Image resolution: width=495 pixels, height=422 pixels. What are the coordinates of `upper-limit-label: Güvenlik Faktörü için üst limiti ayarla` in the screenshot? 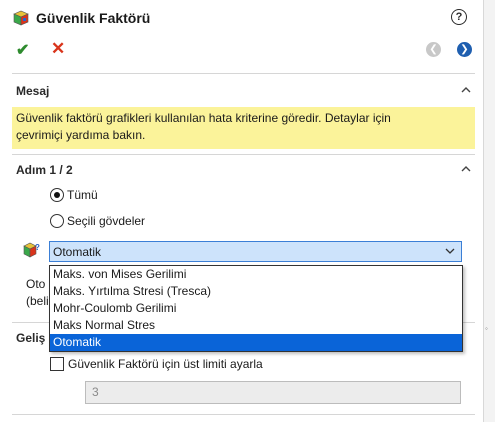 It's located at (165, 364).